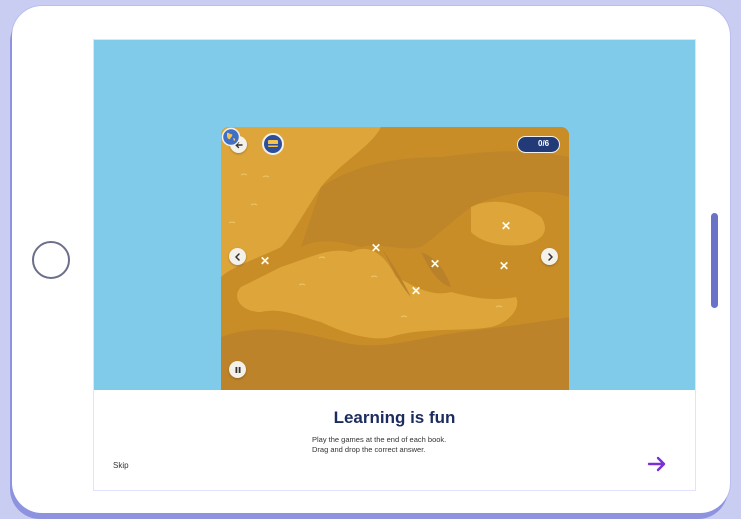 This screenshot has width=741, height=519. I want to click on side-button, so click(714, 260).